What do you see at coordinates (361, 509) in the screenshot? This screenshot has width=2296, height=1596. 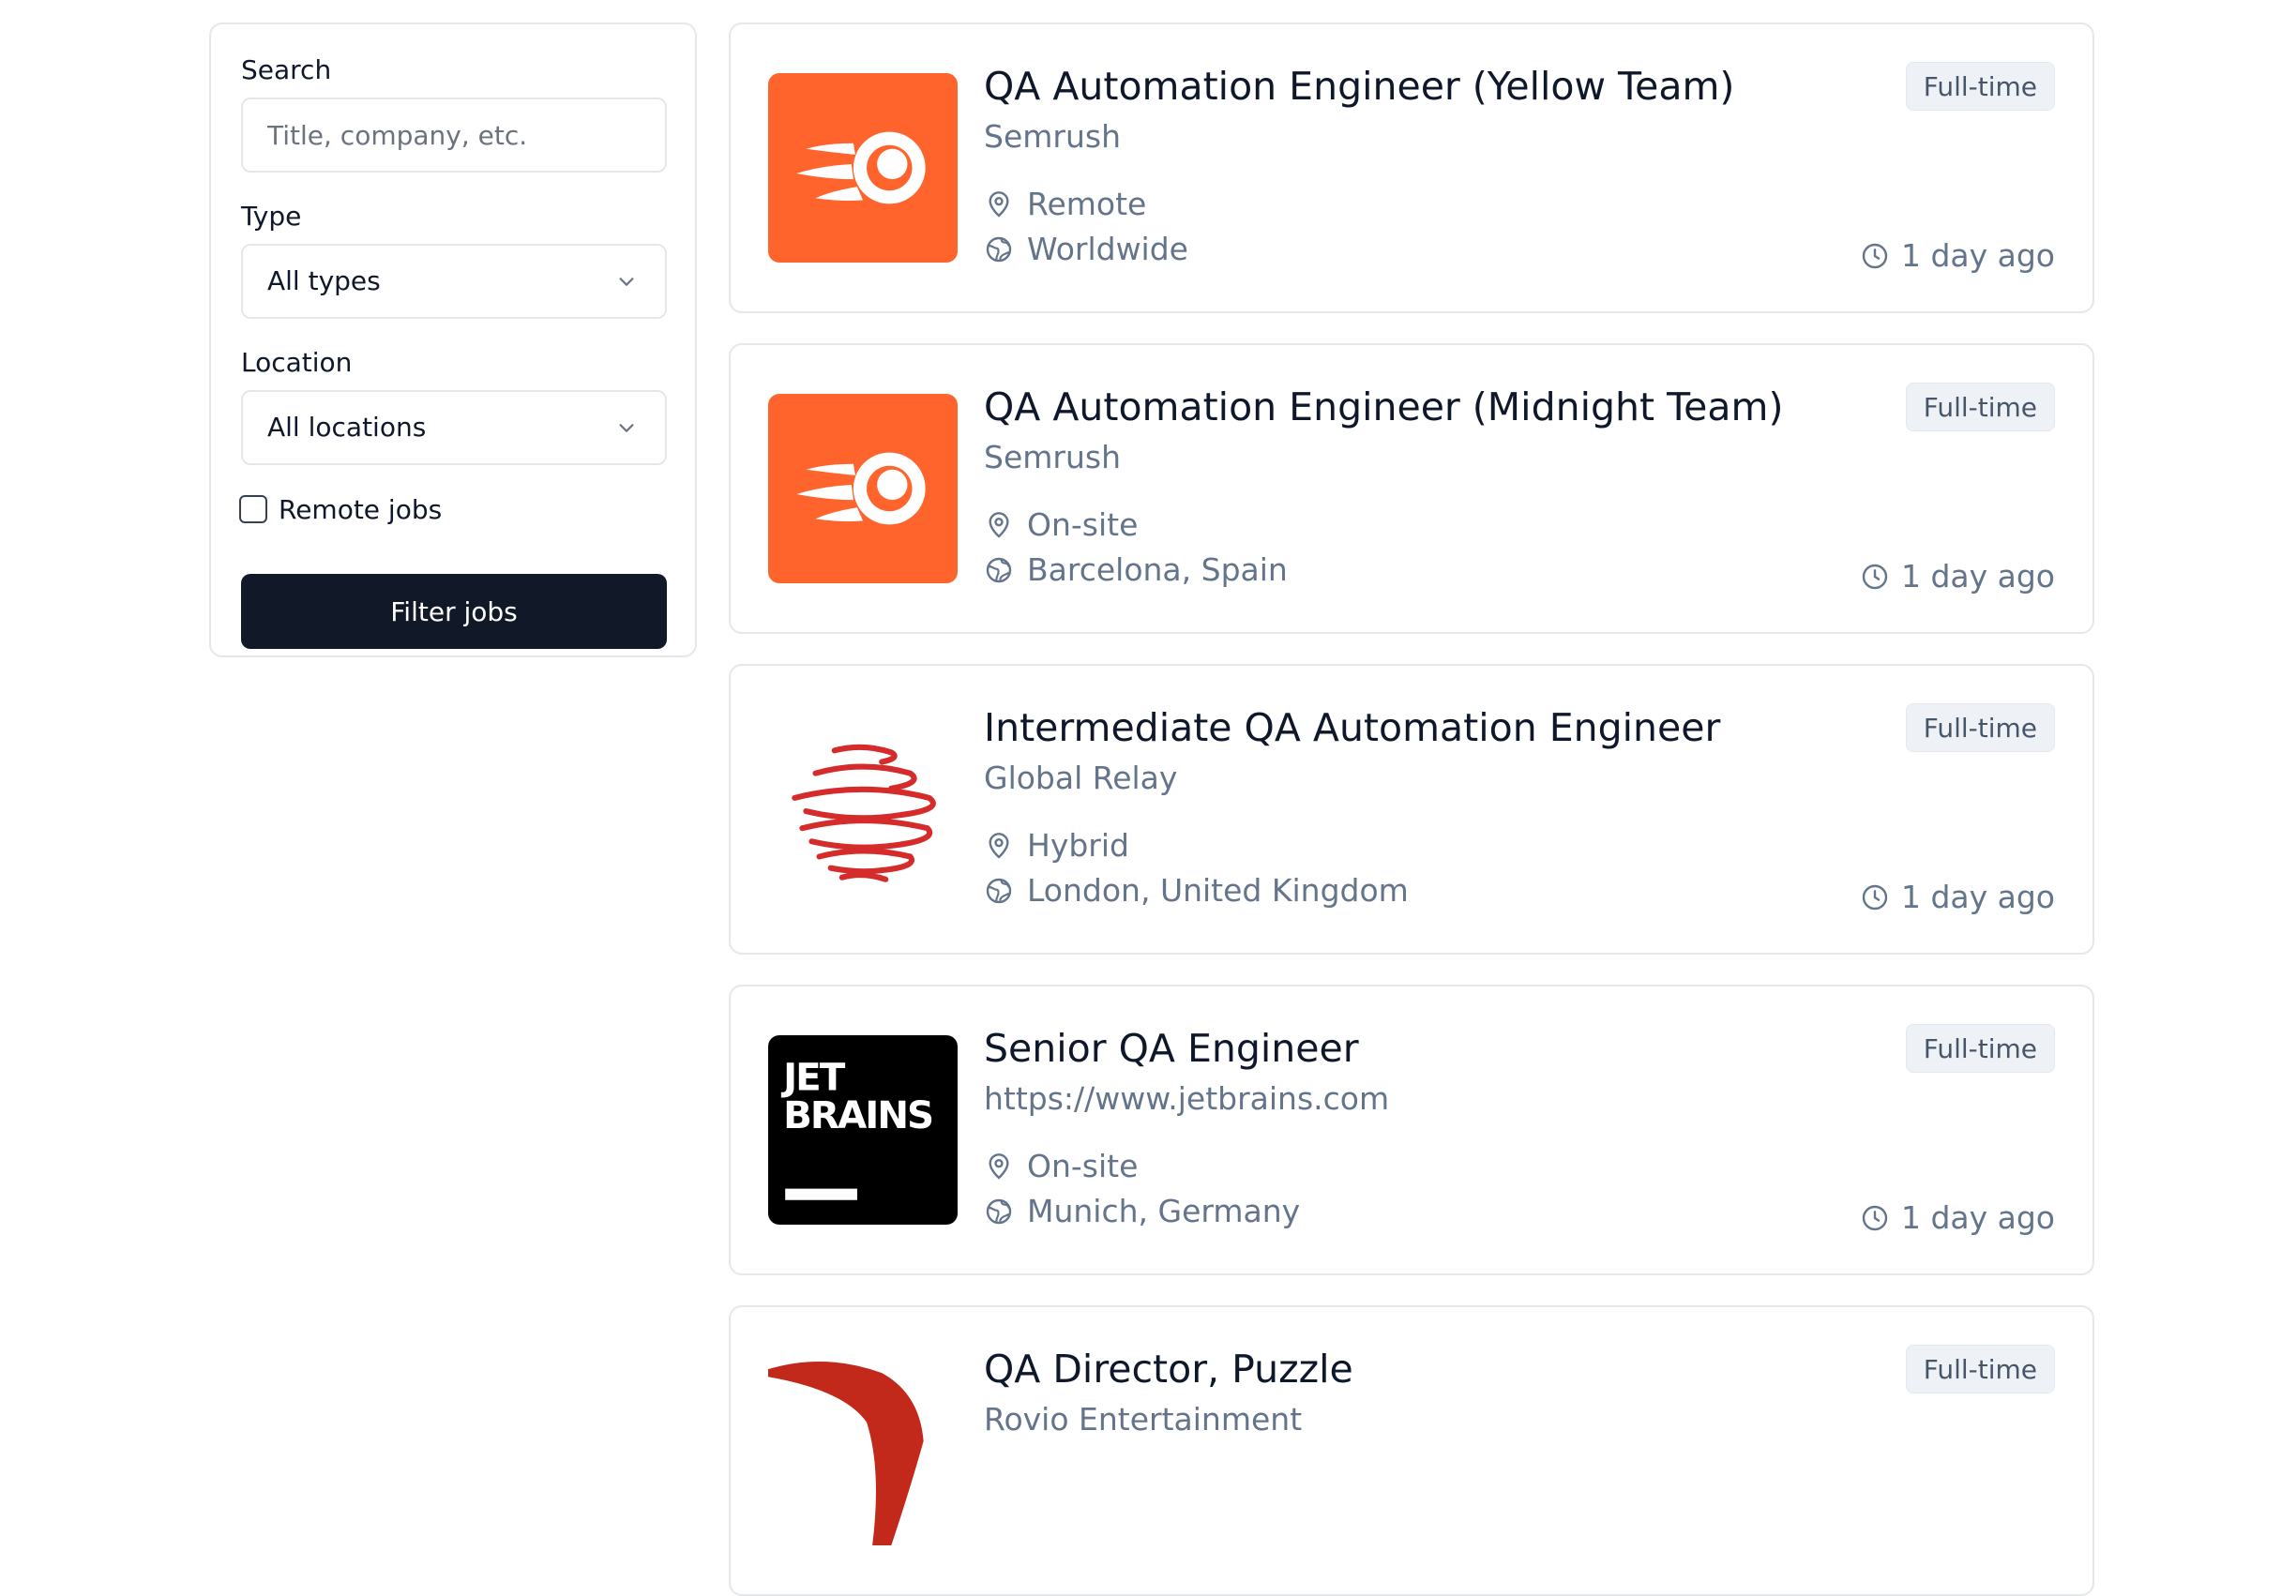 I see `remote-jobs-label: Remote jobs` at bounding box center [361, 509].